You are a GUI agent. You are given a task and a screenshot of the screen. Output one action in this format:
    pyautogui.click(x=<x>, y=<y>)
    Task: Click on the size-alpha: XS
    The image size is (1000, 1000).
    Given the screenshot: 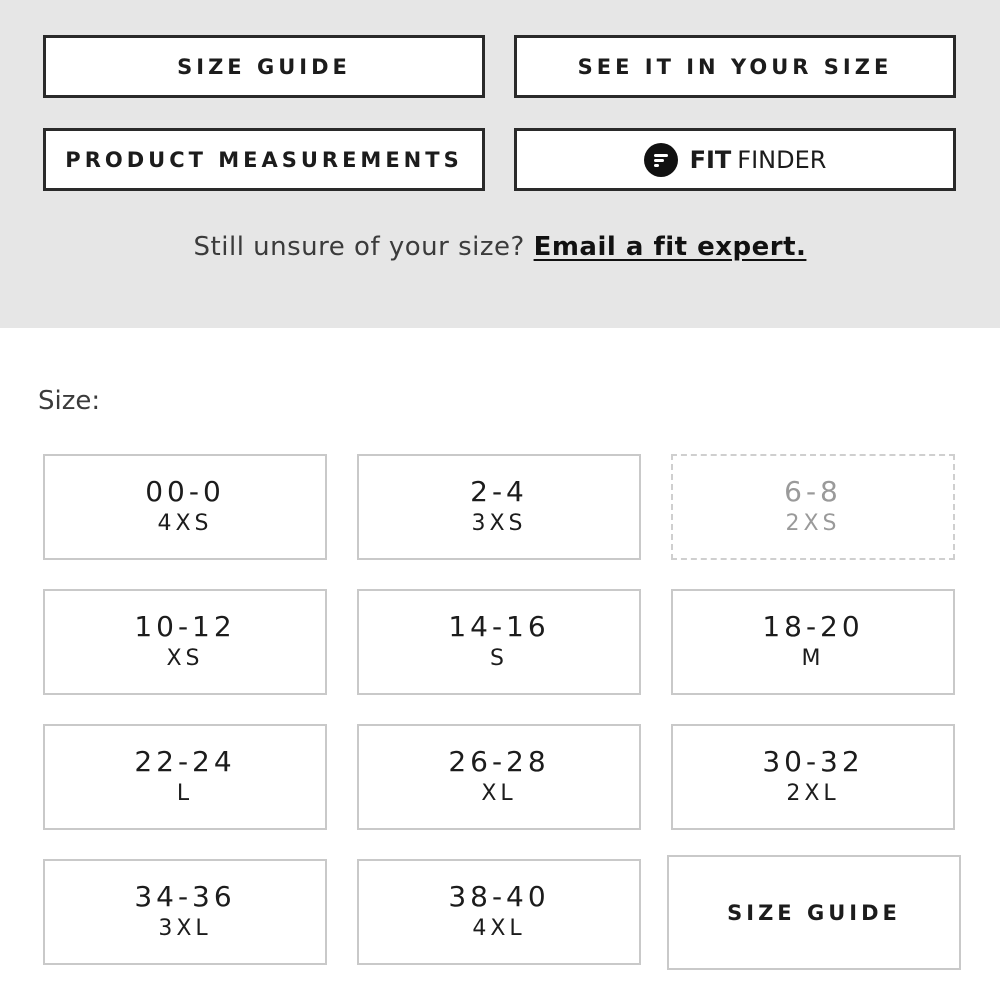 What is the action you would take?
    pyautogui.click(x=185, y=658)
    